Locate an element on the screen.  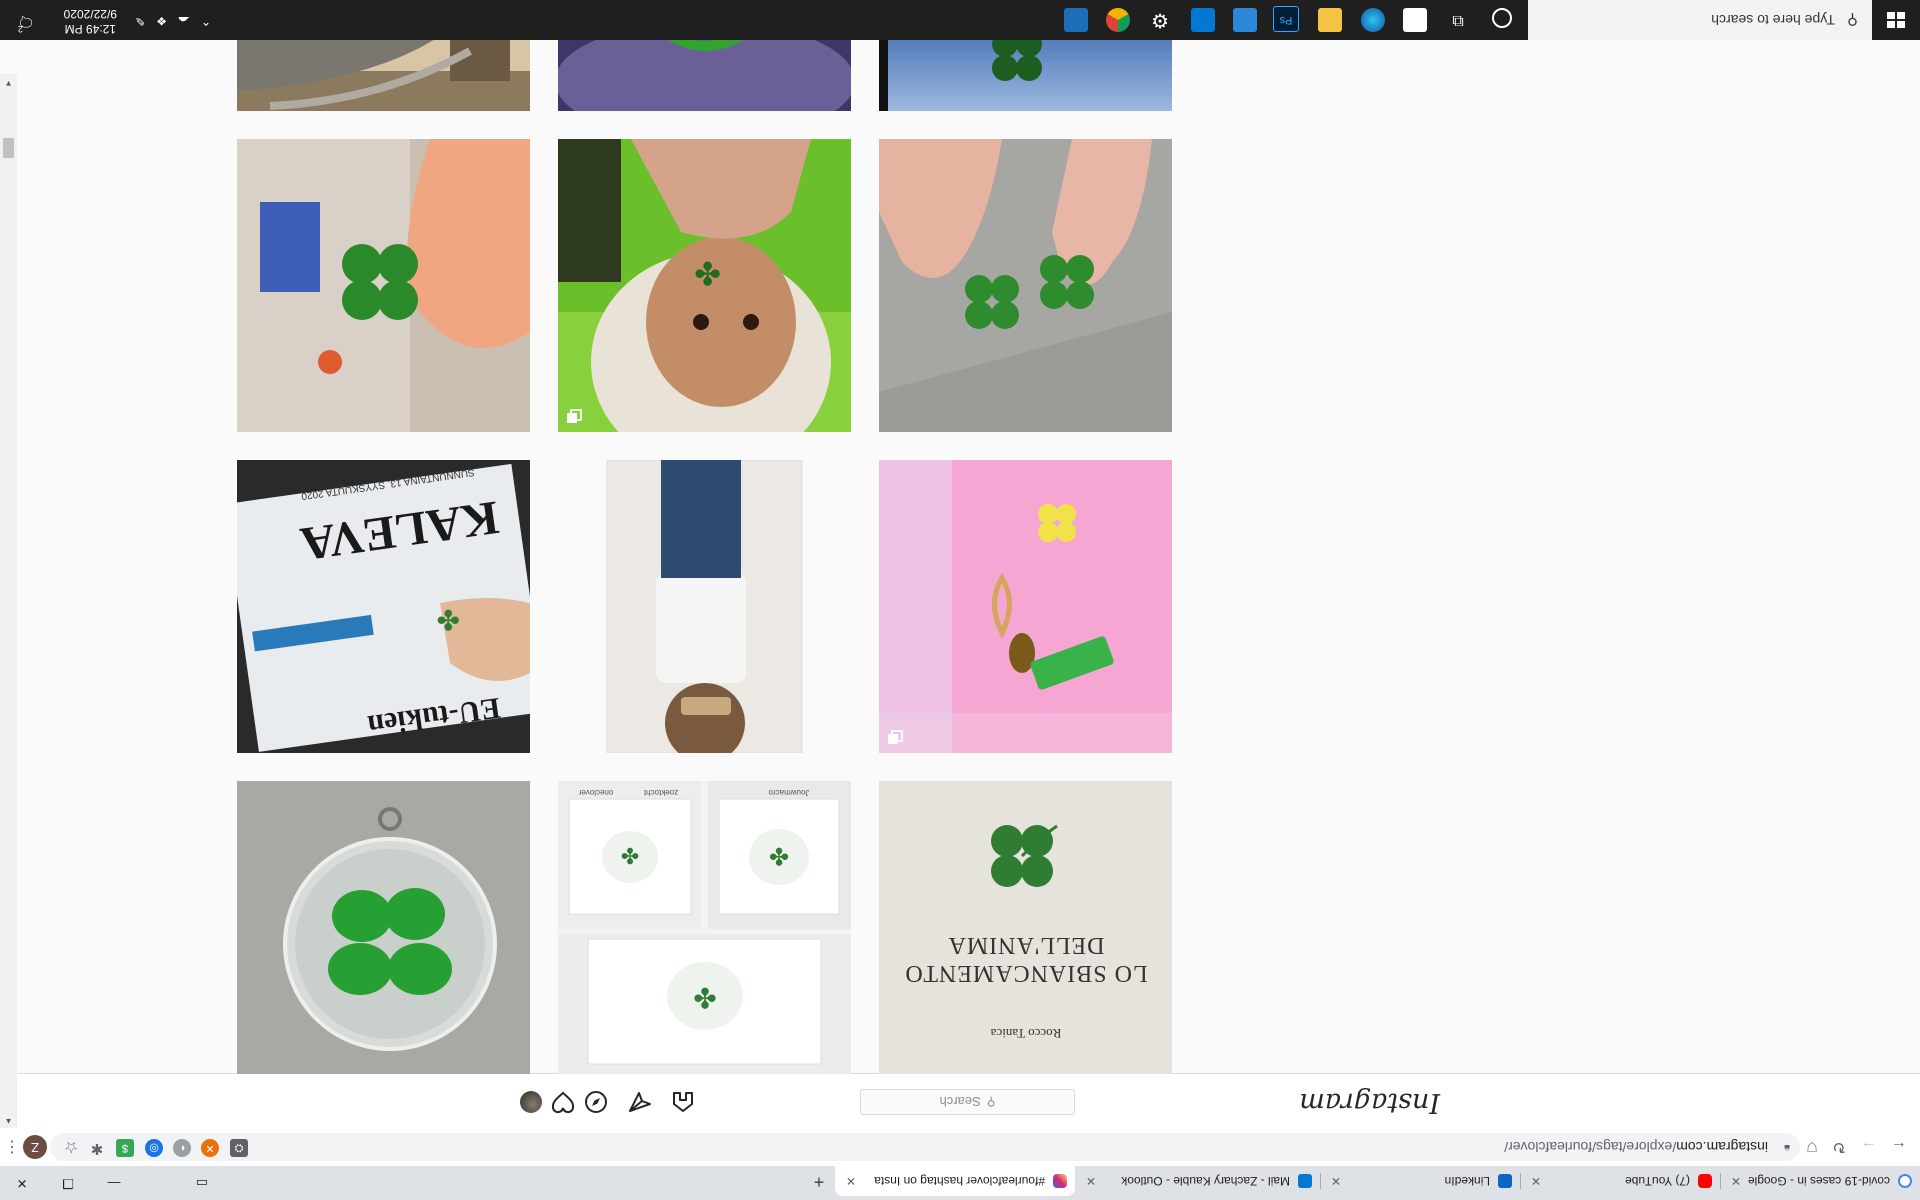
google-icon is located at coordinates (1905, 1181).